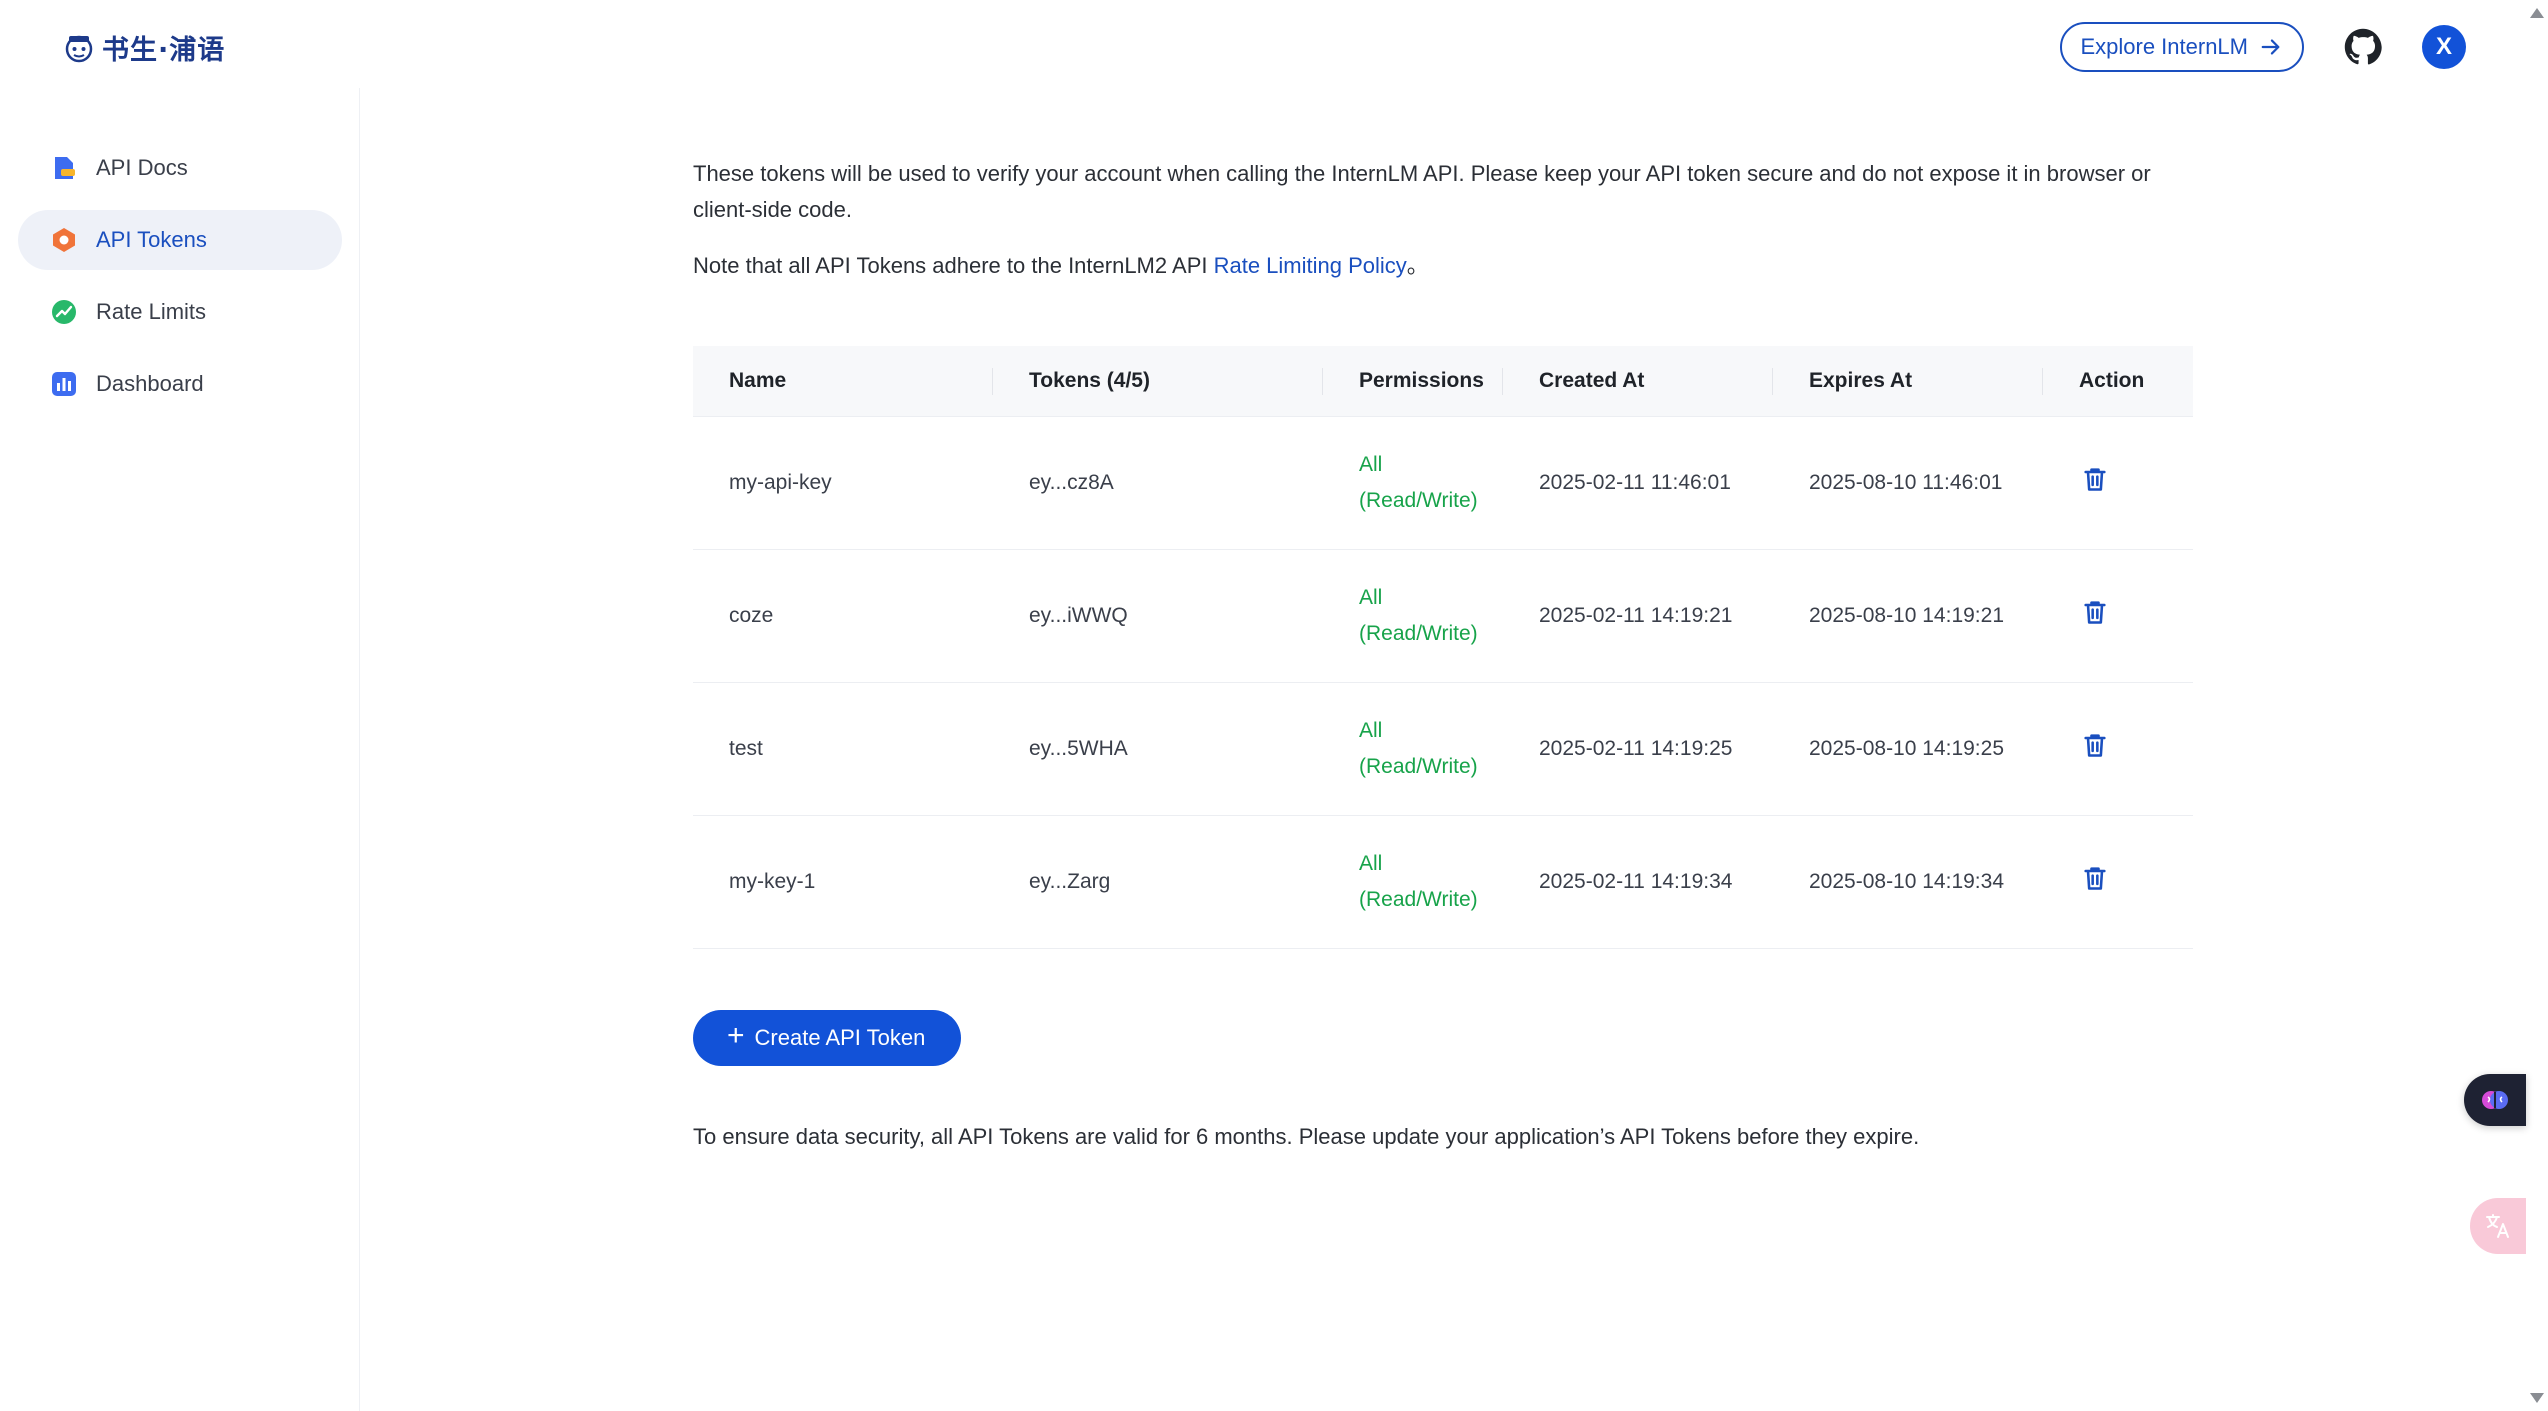  I want to click on expires-at: 2025-08-10 14:19:34, so click(1906, 881).